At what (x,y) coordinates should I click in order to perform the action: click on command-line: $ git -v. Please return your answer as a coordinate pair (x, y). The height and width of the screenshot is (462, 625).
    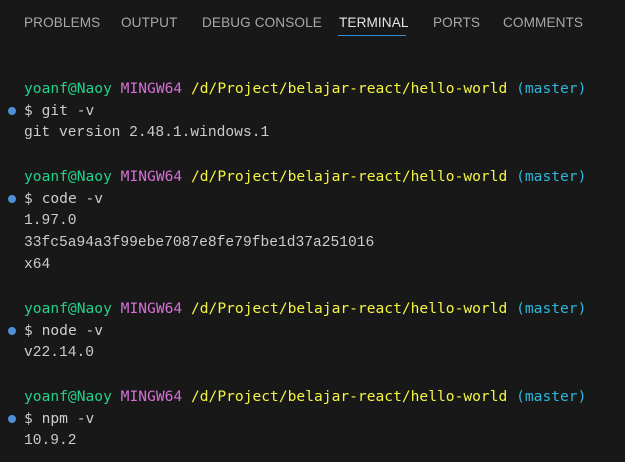
    Looking at the image, I should click on (59, 111).